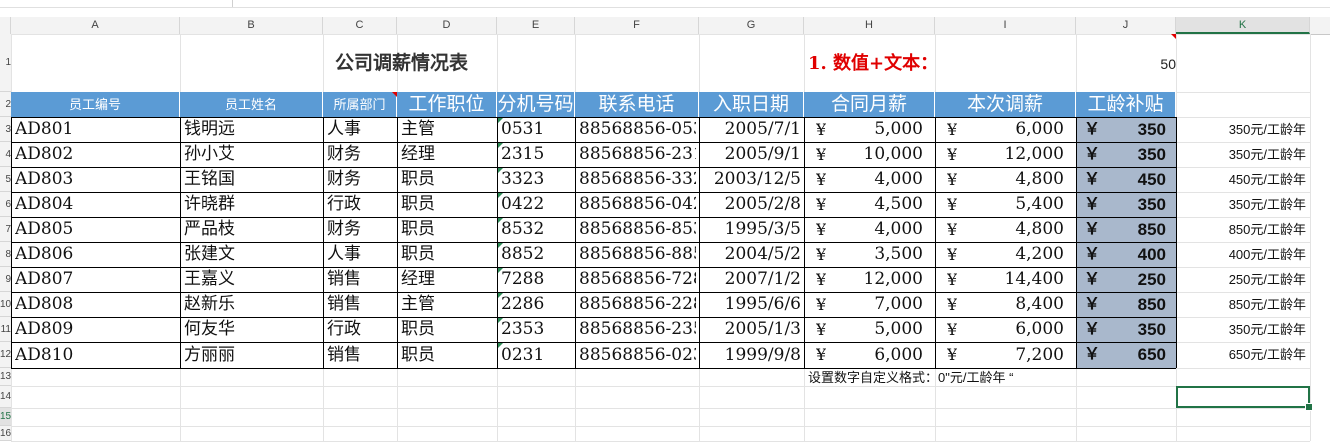  Describe the element at coordinates (1242, 279) in the screenshot. I see `bonus-format-cell: 250元/工龄年` at that location.